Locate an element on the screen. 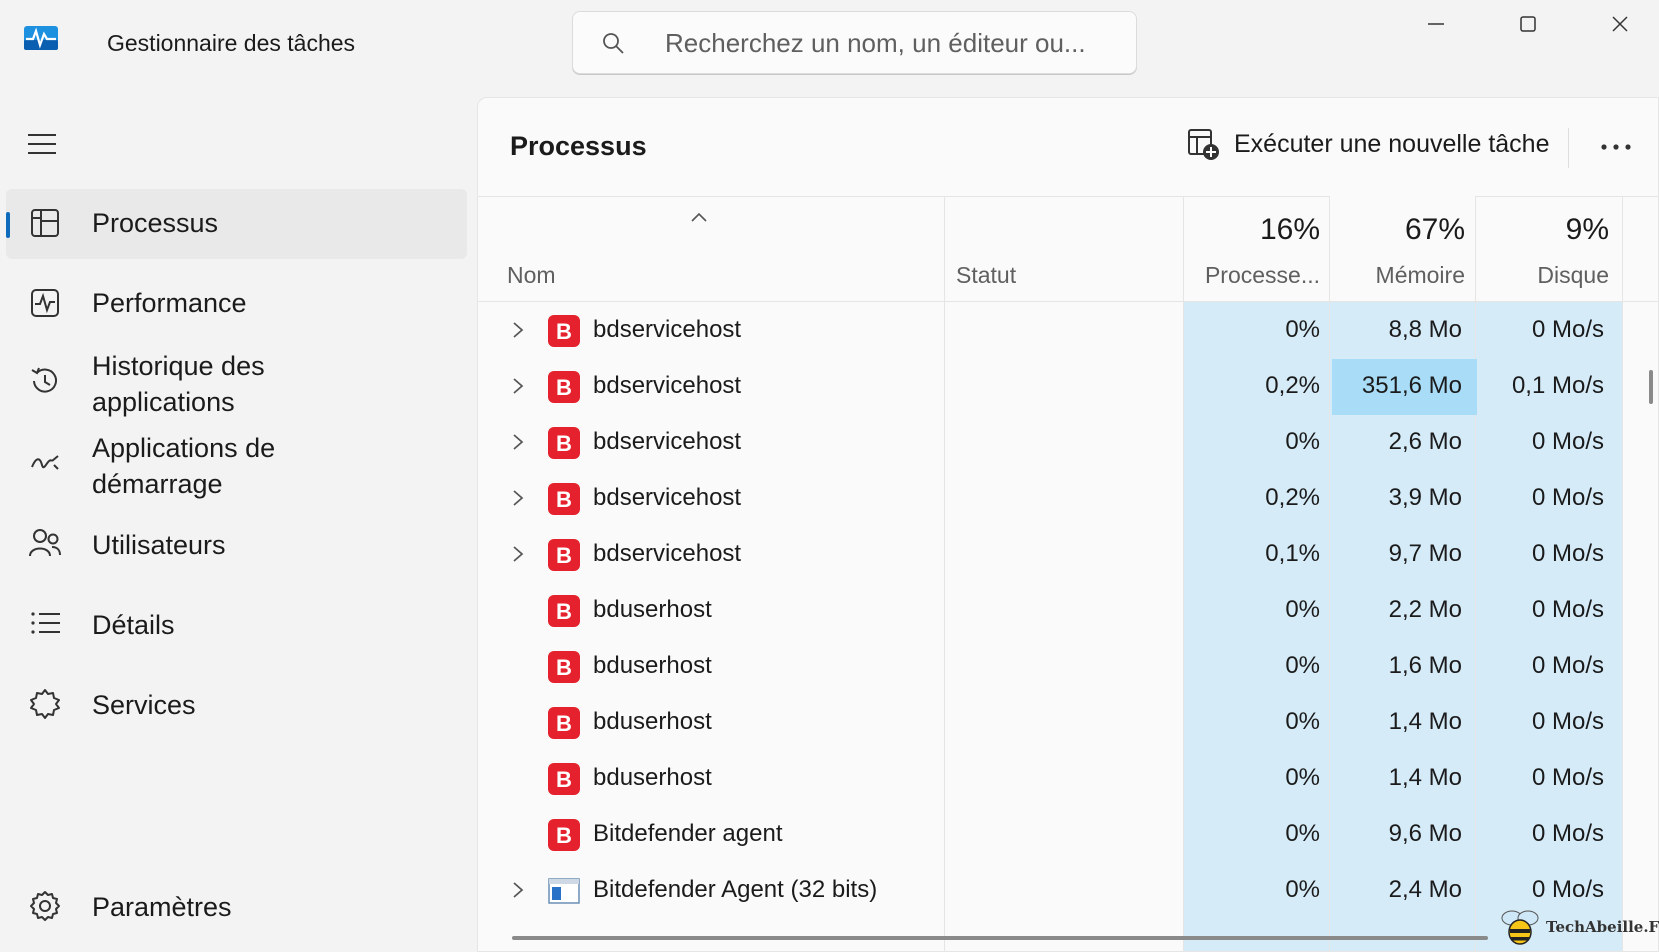  hamburger-menu-icon is located at coordinates (42, 144).